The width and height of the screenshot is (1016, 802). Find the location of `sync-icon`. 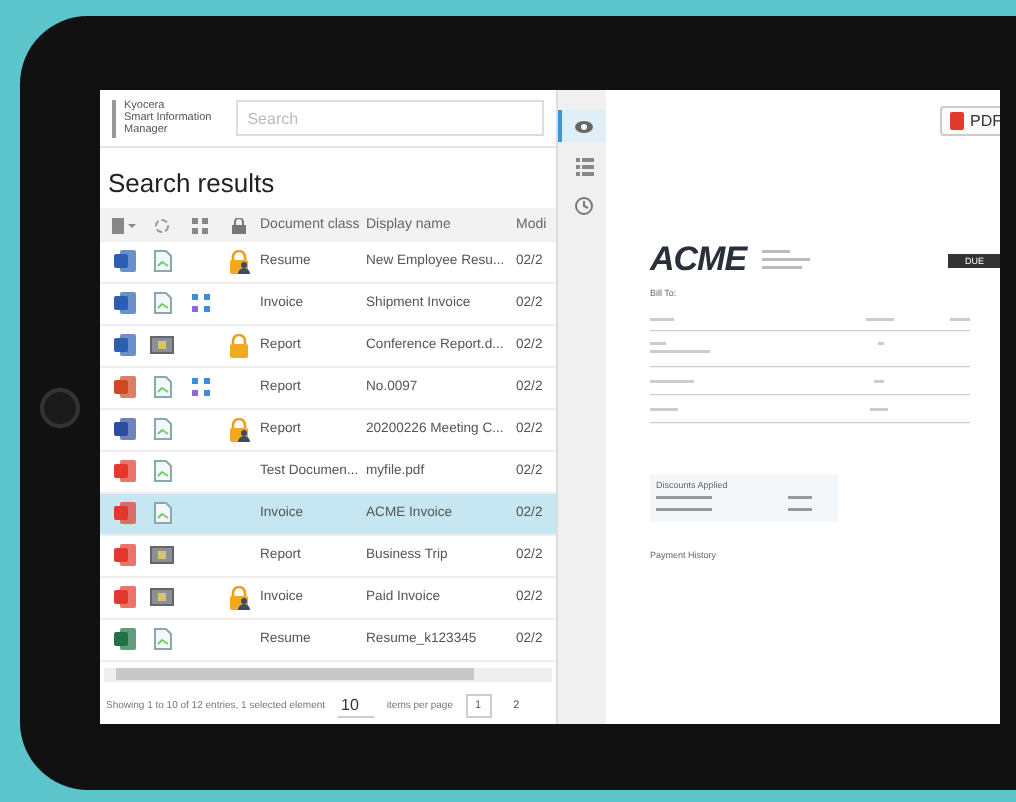

sync-icon is located at coordinates (162, 225).